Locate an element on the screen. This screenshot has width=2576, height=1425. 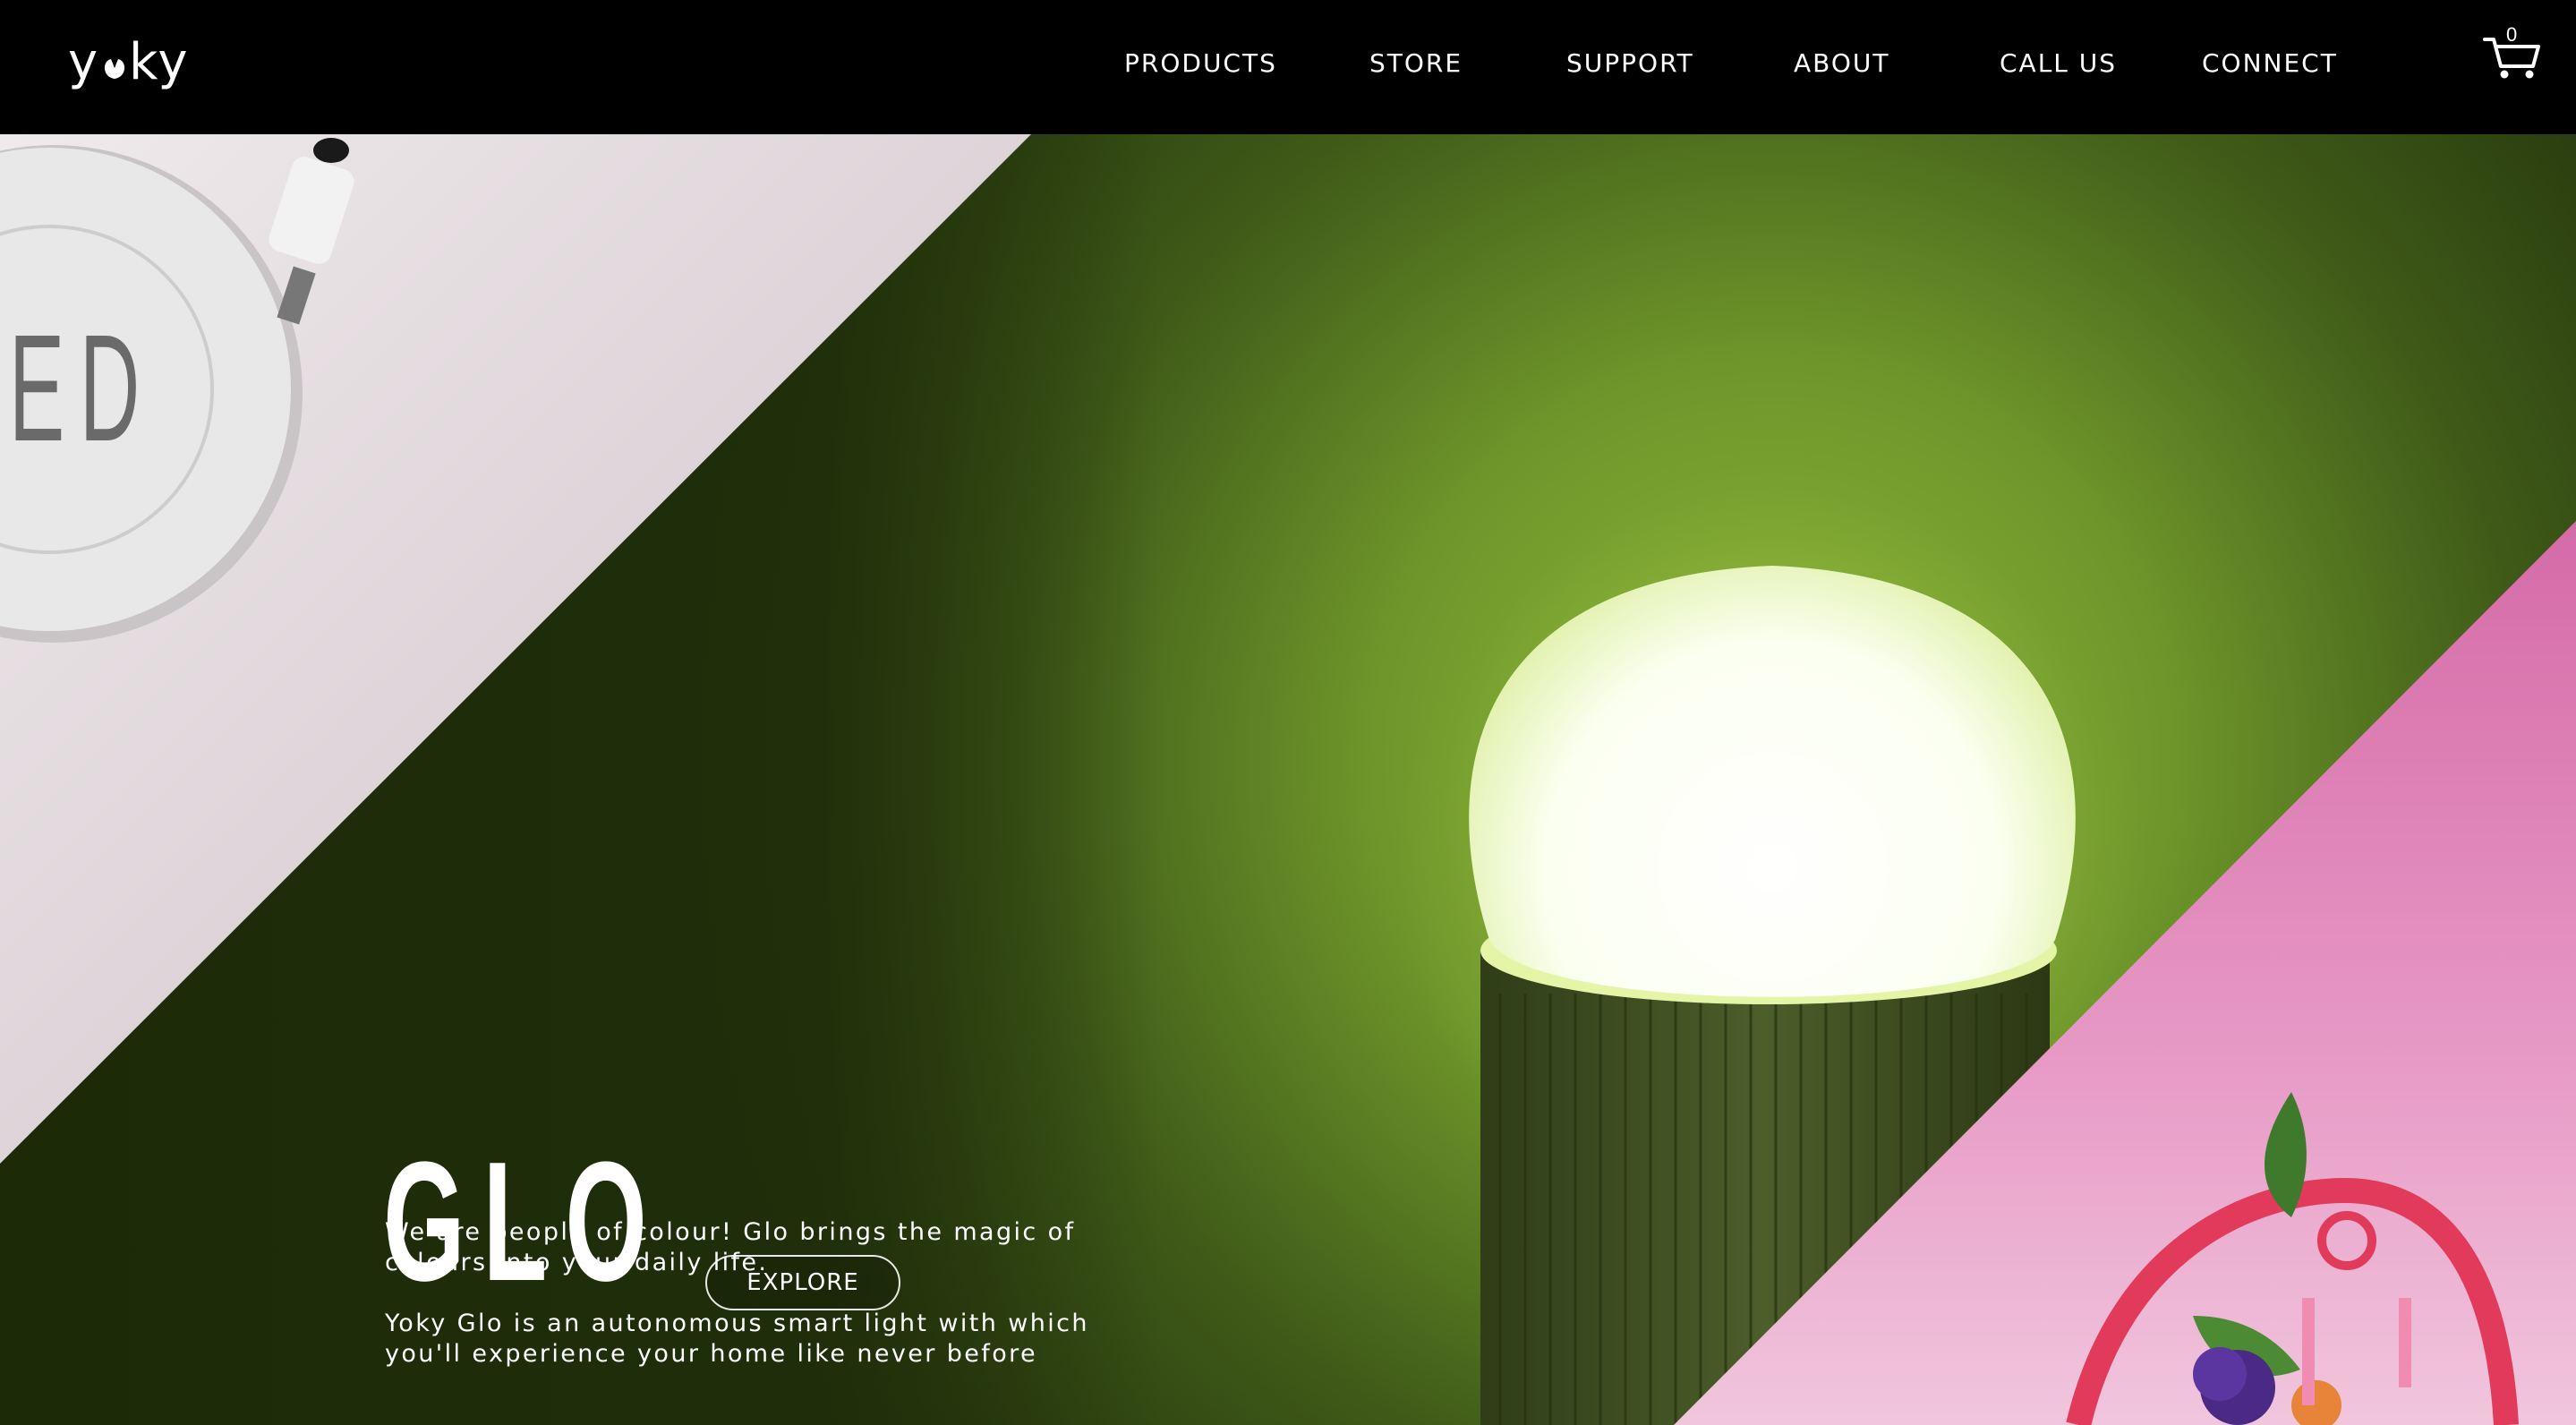
yoky-logo-mark: y ky is located at coordinates (129, 63).